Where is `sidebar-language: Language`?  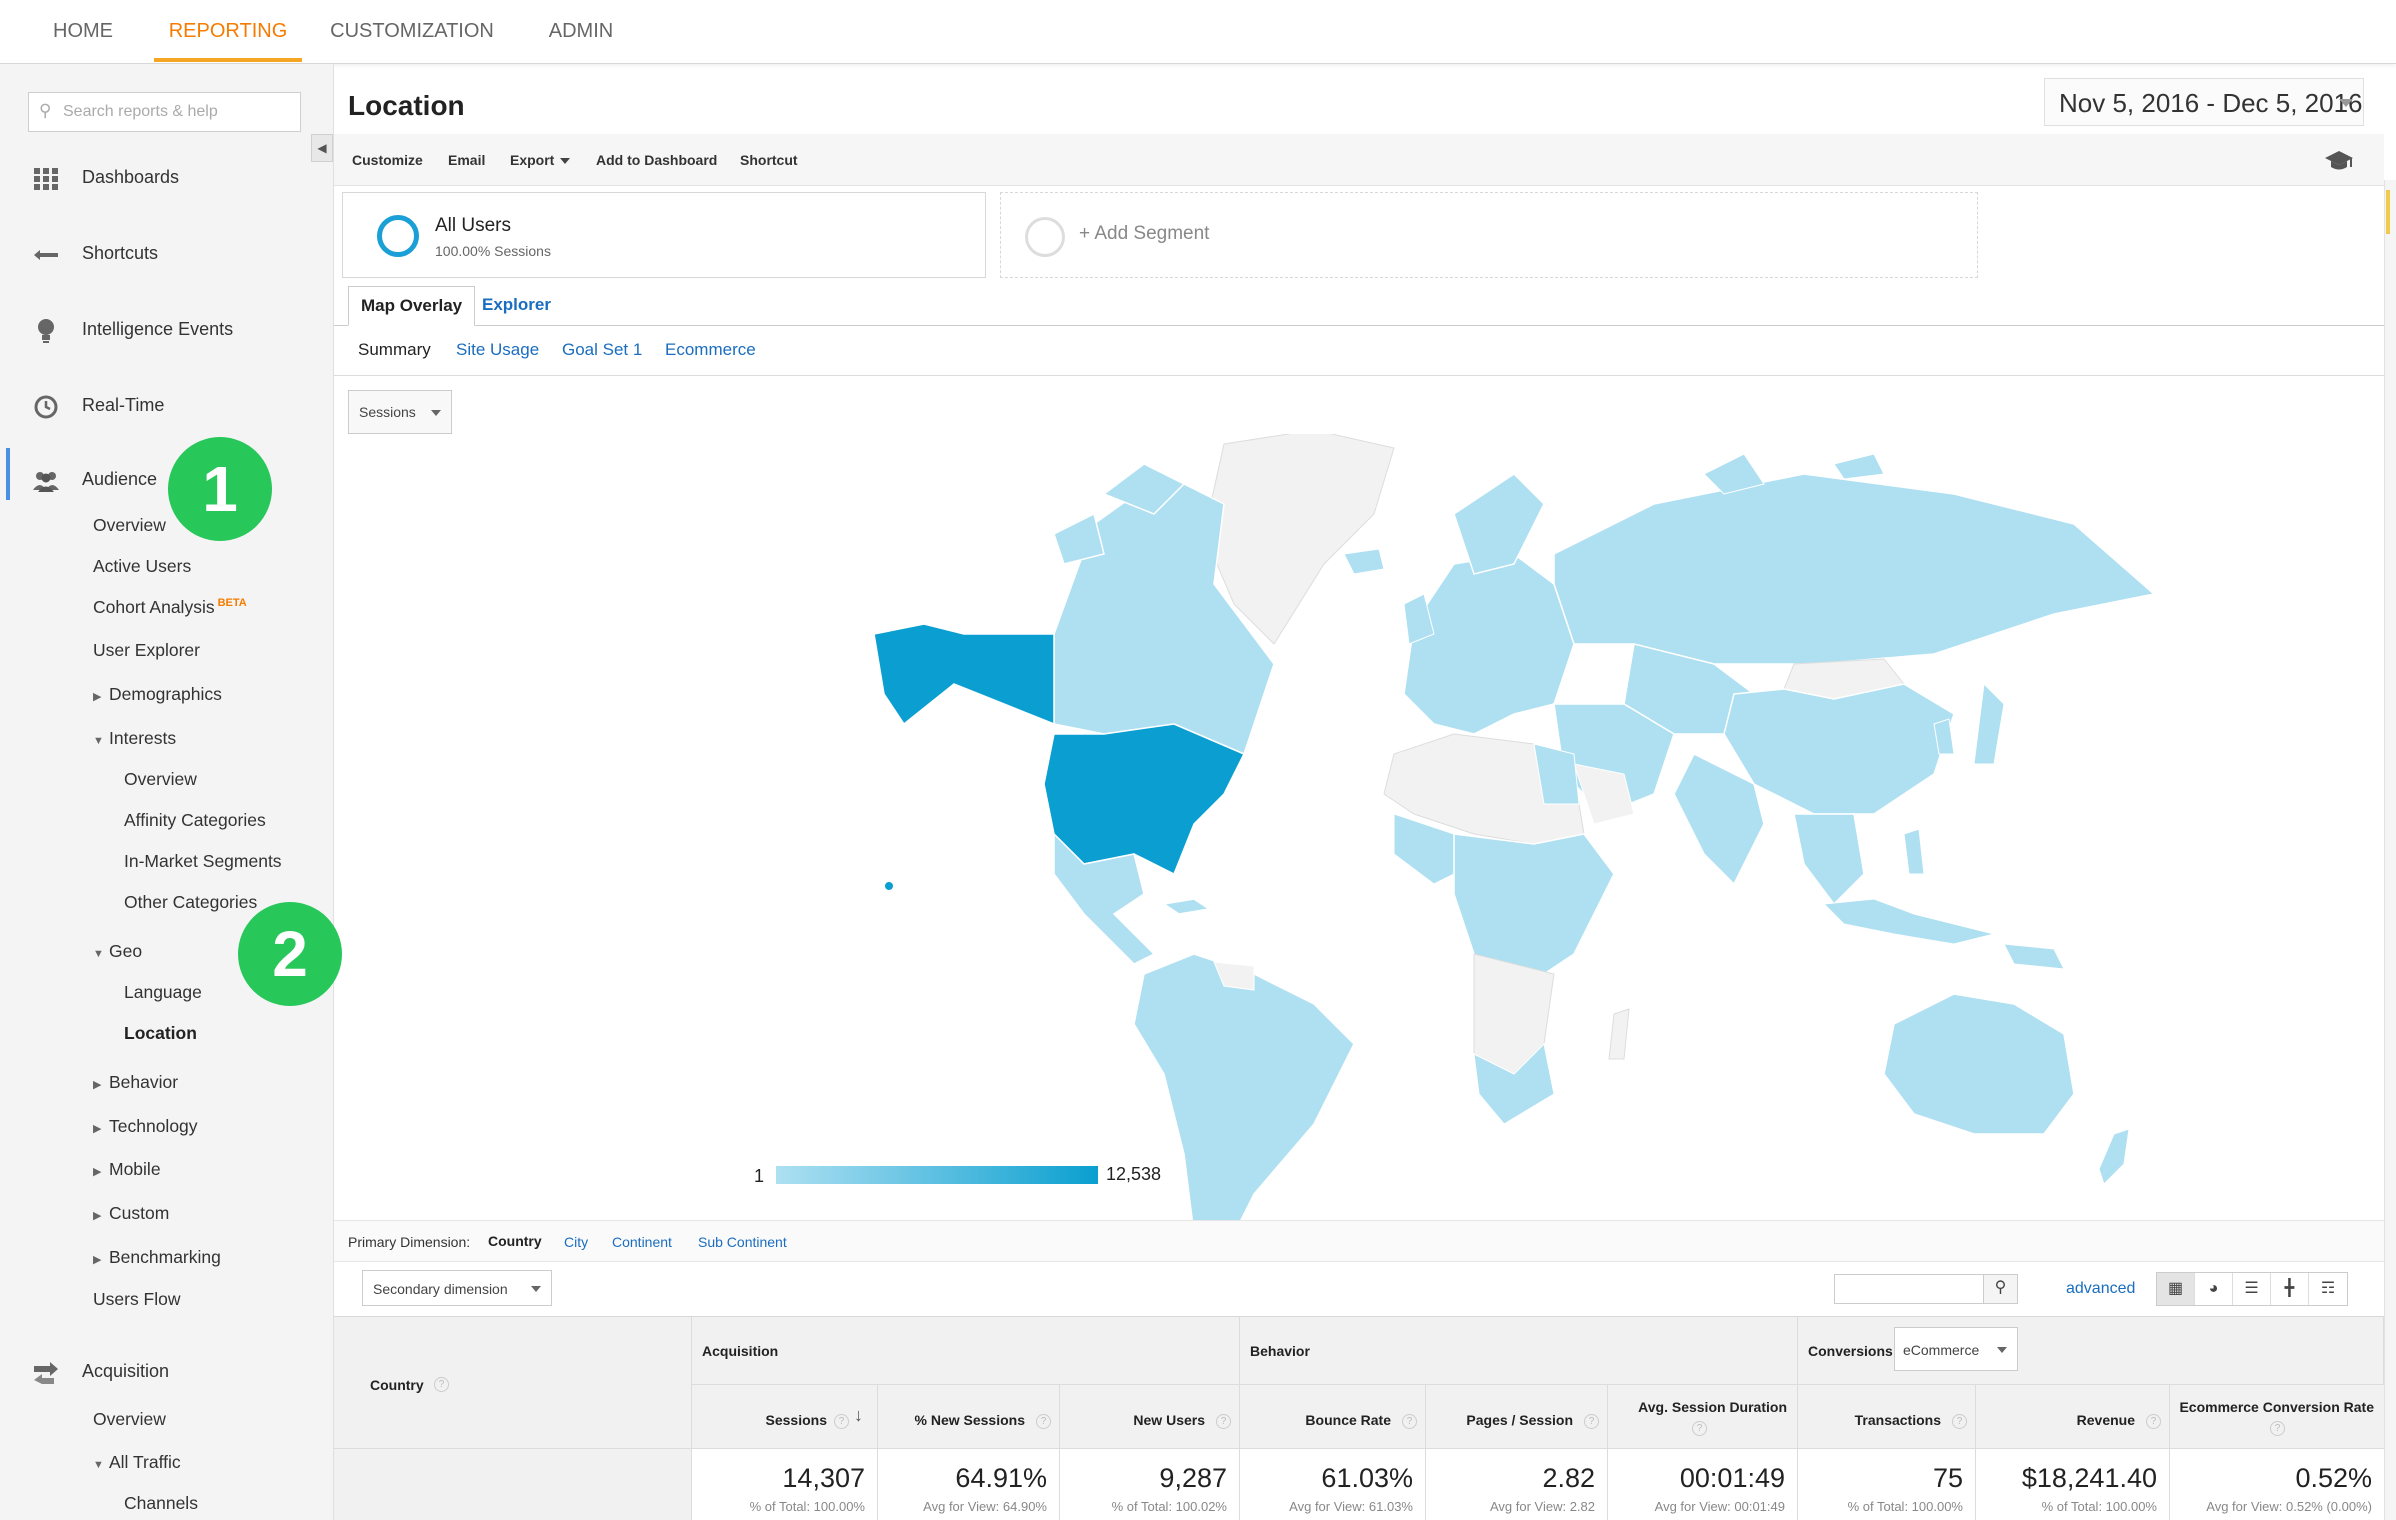 sidebar-language: Language is located at coordinates (163, 992).